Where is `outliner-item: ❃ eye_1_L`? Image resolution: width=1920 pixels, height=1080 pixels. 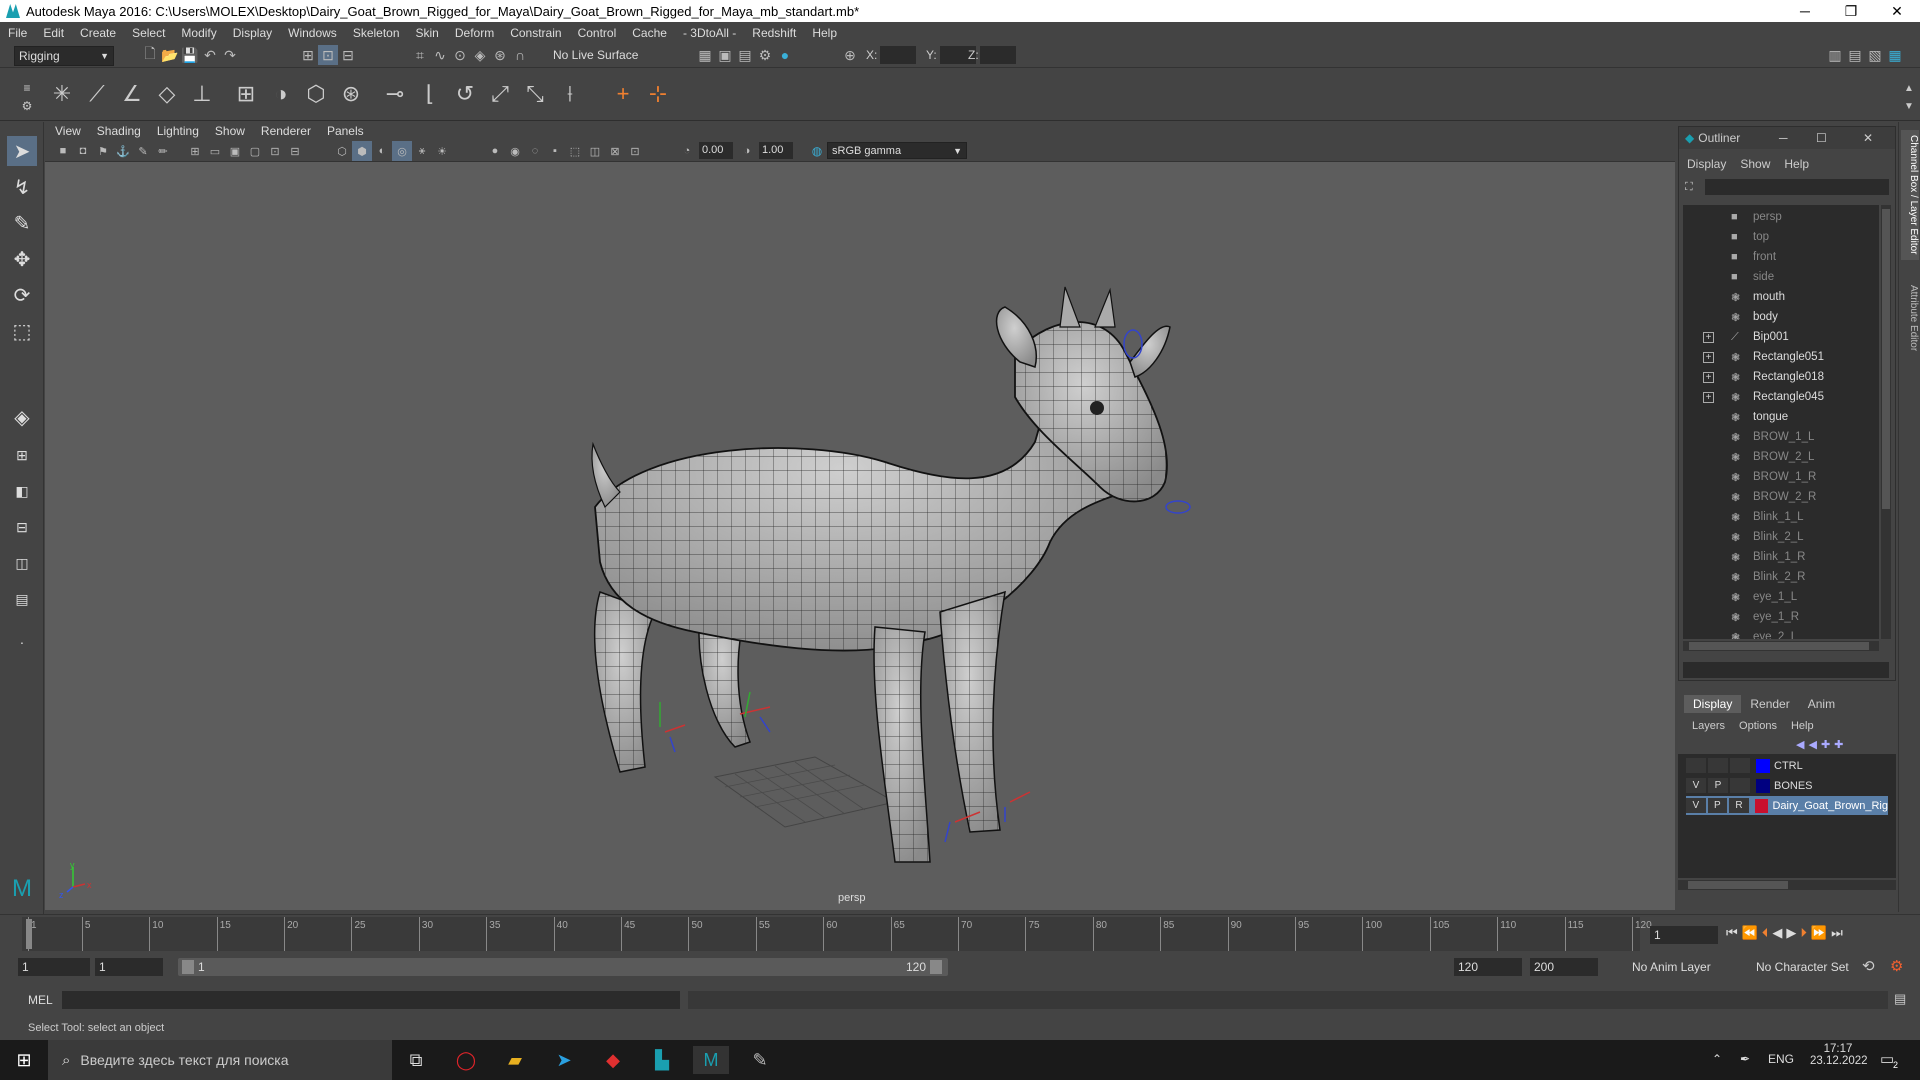 outliner-item: ❃ eye_1_L is located at coordinates (1781, 597).